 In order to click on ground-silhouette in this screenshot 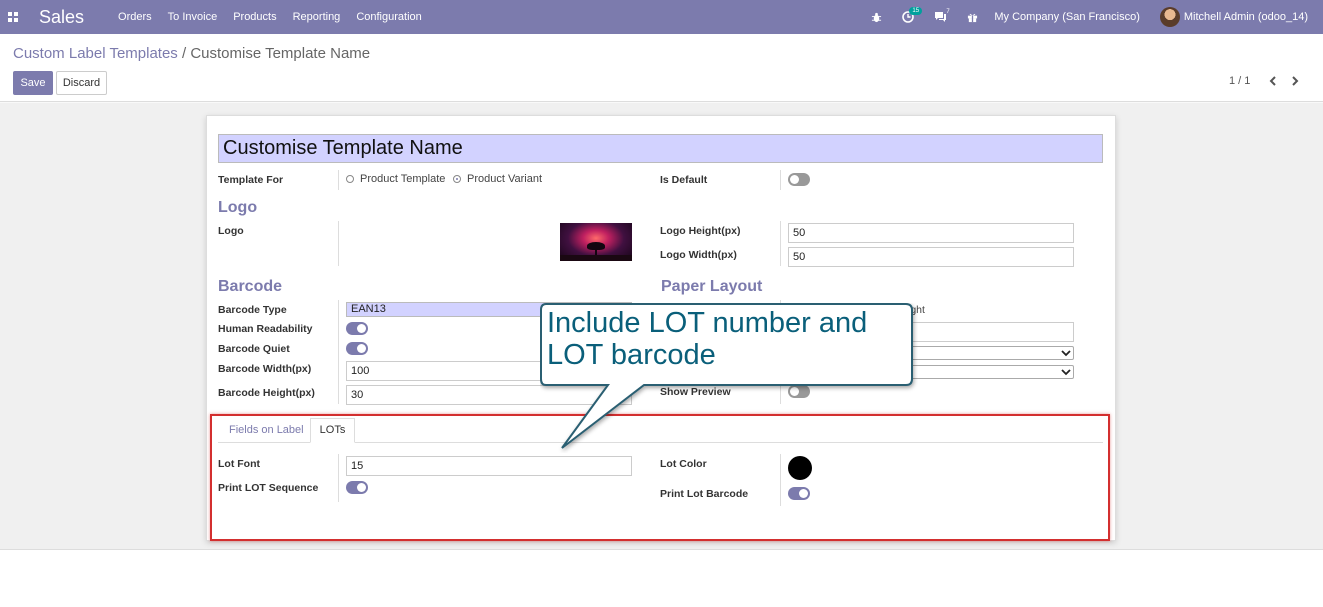, I will do `click(596, 258)`.